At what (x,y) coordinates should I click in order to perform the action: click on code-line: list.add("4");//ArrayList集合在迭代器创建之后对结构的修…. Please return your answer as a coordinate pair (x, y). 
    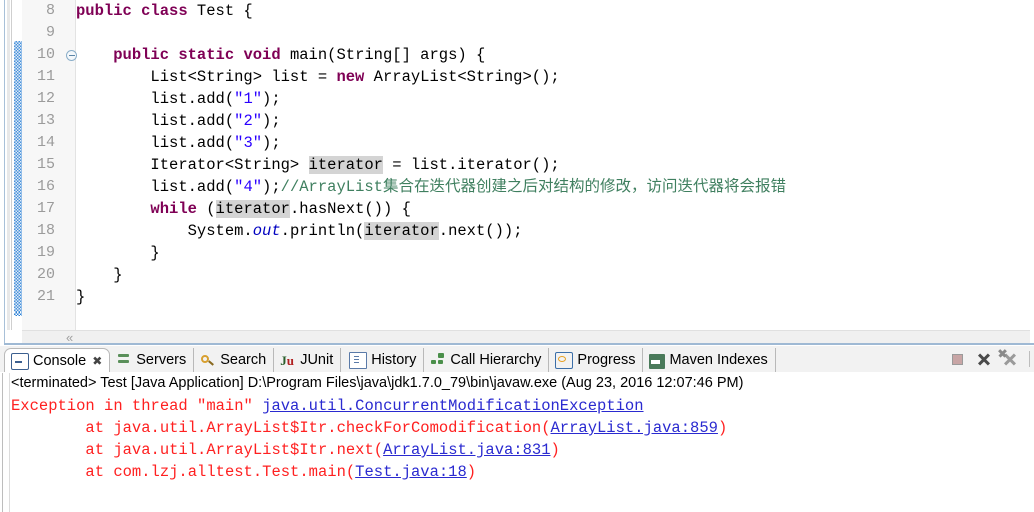
    Looking at the image, I should click on (431, 187).